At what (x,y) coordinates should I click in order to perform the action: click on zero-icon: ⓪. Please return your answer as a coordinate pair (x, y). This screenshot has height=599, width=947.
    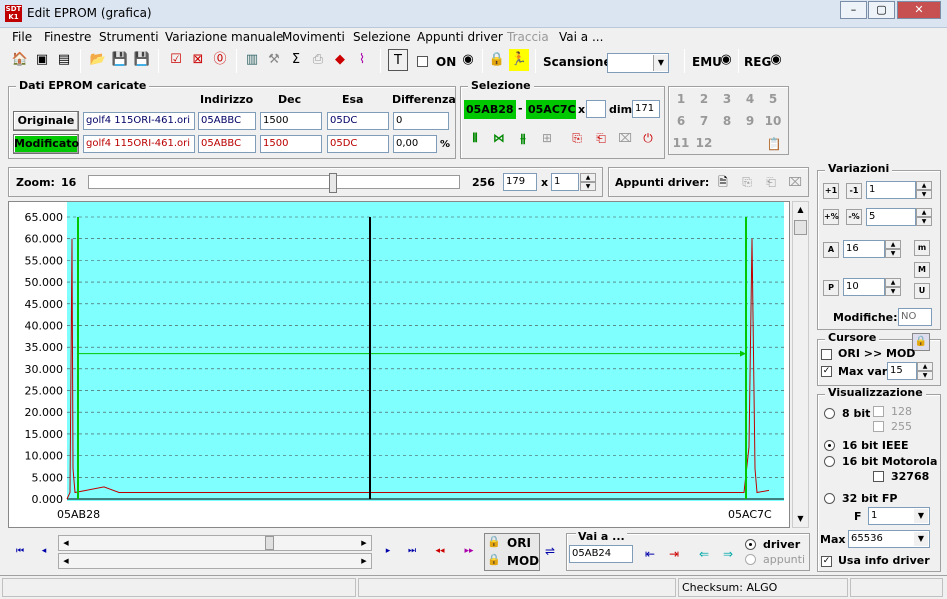
    Looking at the image, I should click on (220, 60).